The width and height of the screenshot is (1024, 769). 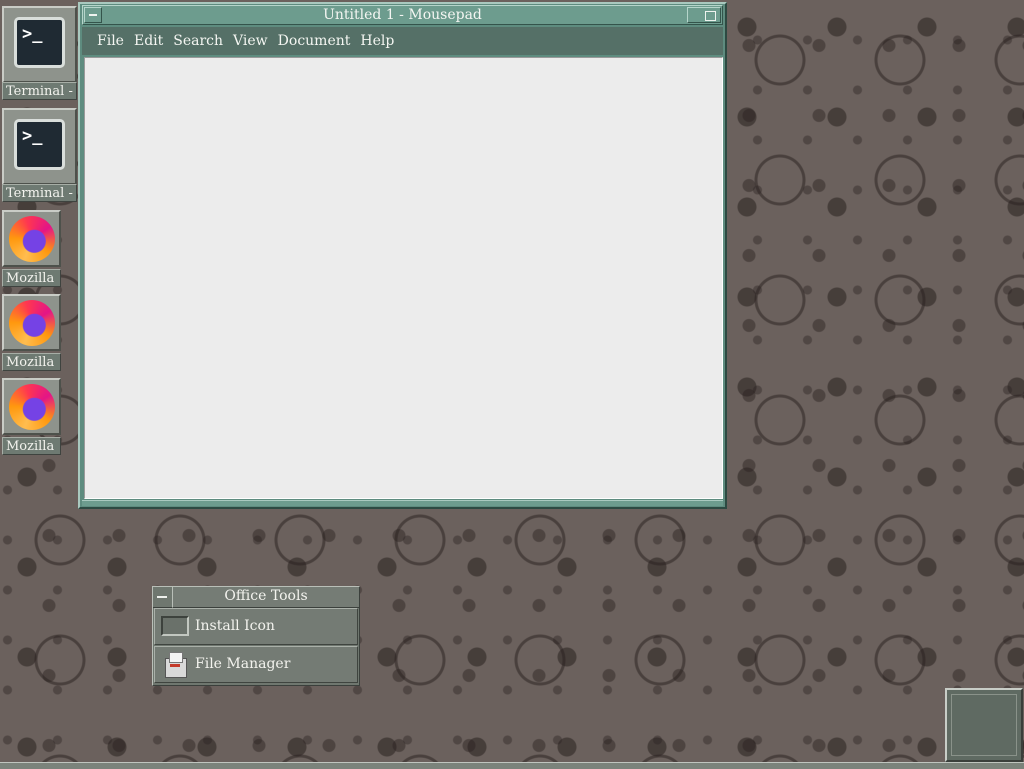 I want to click on install-icon, so click(x=175, y=626).